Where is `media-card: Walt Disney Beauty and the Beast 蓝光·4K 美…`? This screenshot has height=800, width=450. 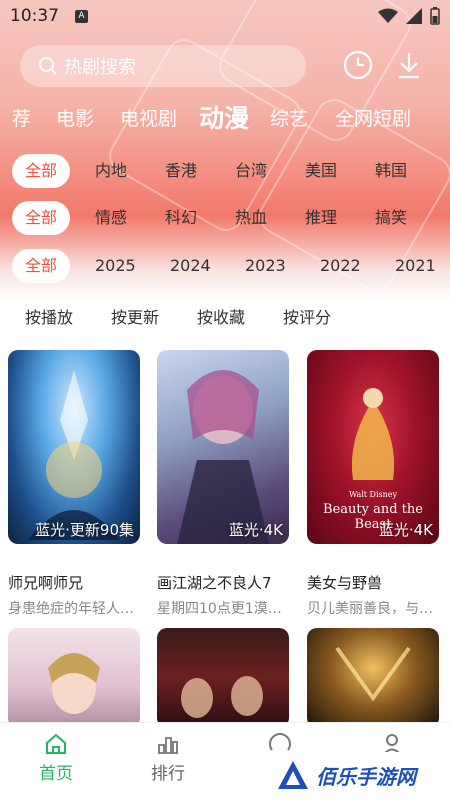 media-card: Walt Disney Beauty and the Beast 蓝光·4K 美… is located at coordinates (377, 485).